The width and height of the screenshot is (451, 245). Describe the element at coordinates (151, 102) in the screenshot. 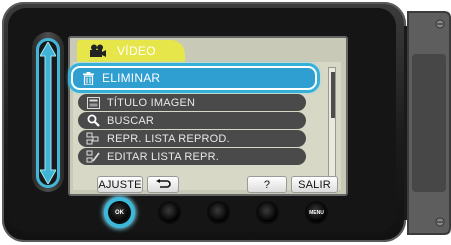

I see `menu-item-label: TÍTULO IMAGEN` at that location.